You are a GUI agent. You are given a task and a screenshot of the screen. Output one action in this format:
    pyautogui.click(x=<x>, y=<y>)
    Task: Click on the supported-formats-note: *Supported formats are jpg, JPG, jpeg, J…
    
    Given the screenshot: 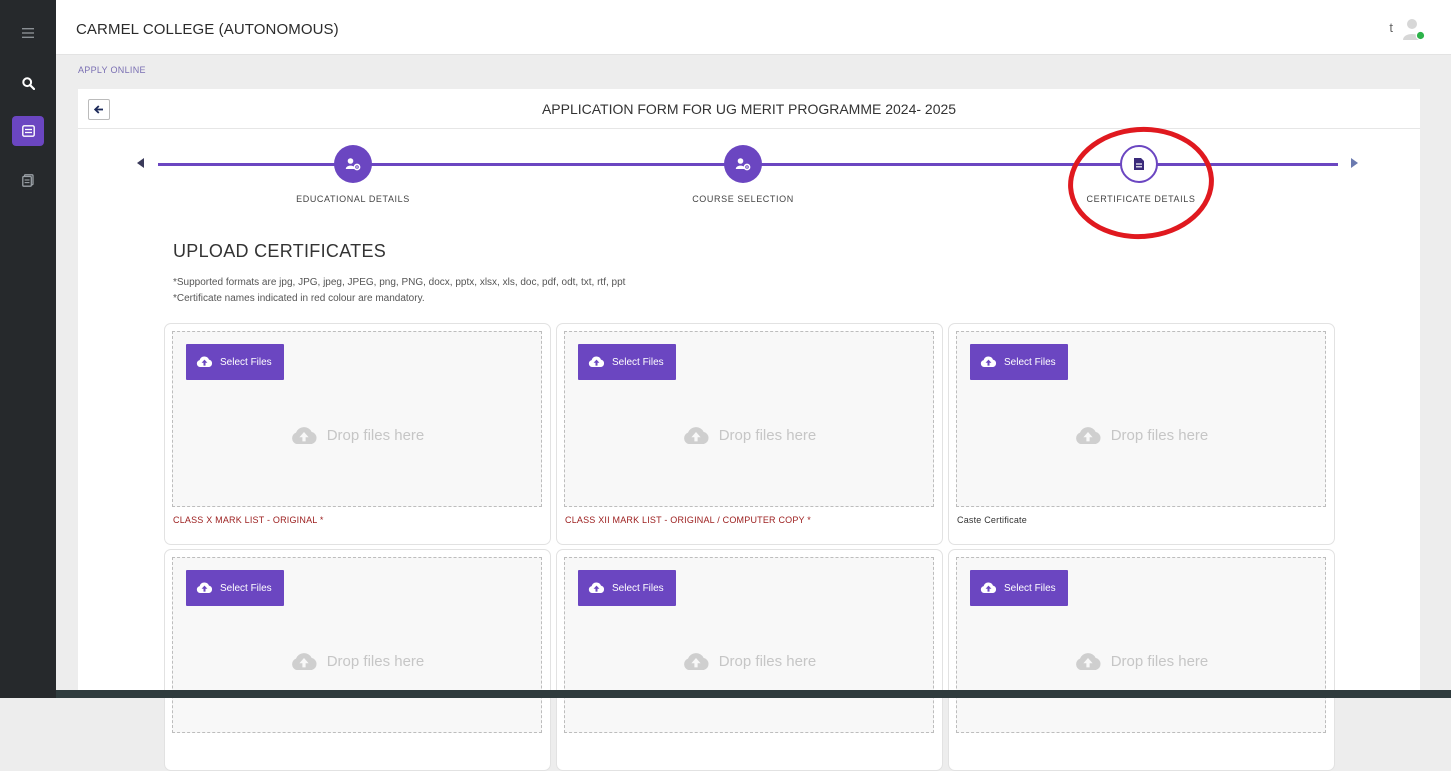 What is the action you would take?
    pyautogui.click(x=399, y=282)
    